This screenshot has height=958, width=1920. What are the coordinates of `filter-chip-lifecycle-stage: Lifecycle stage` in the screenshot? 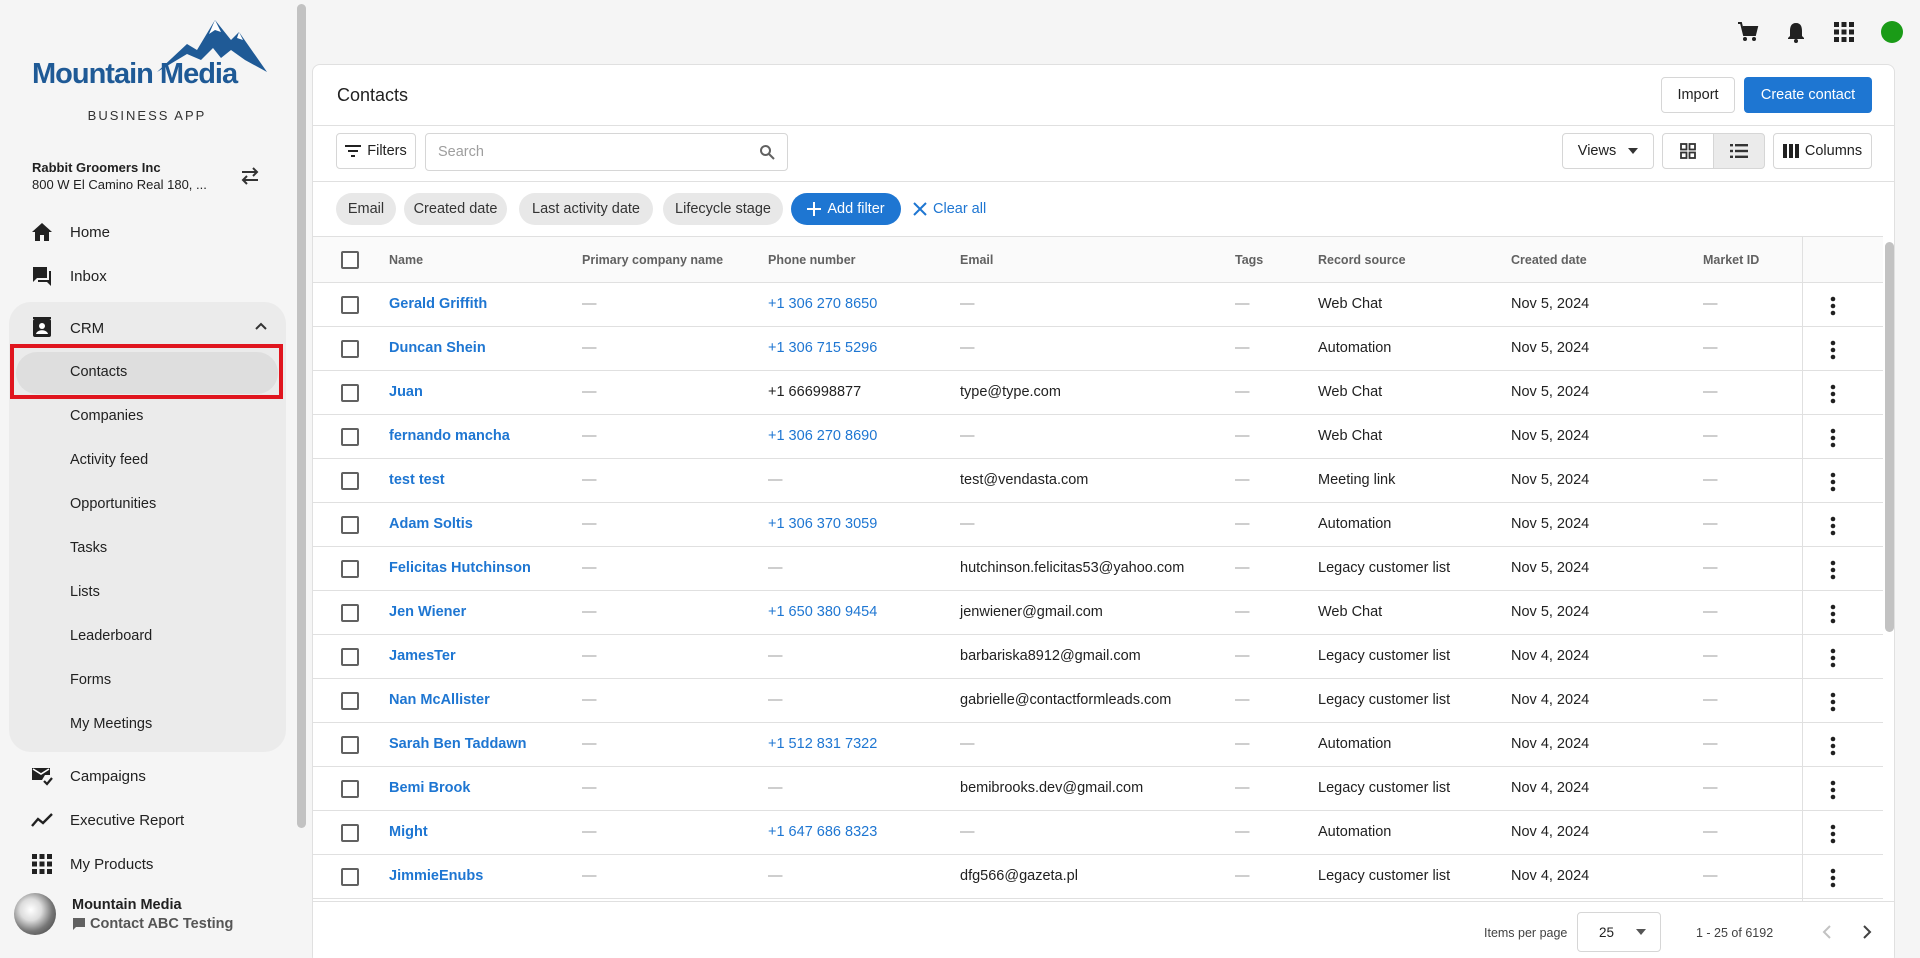 It's located at (723, 209).